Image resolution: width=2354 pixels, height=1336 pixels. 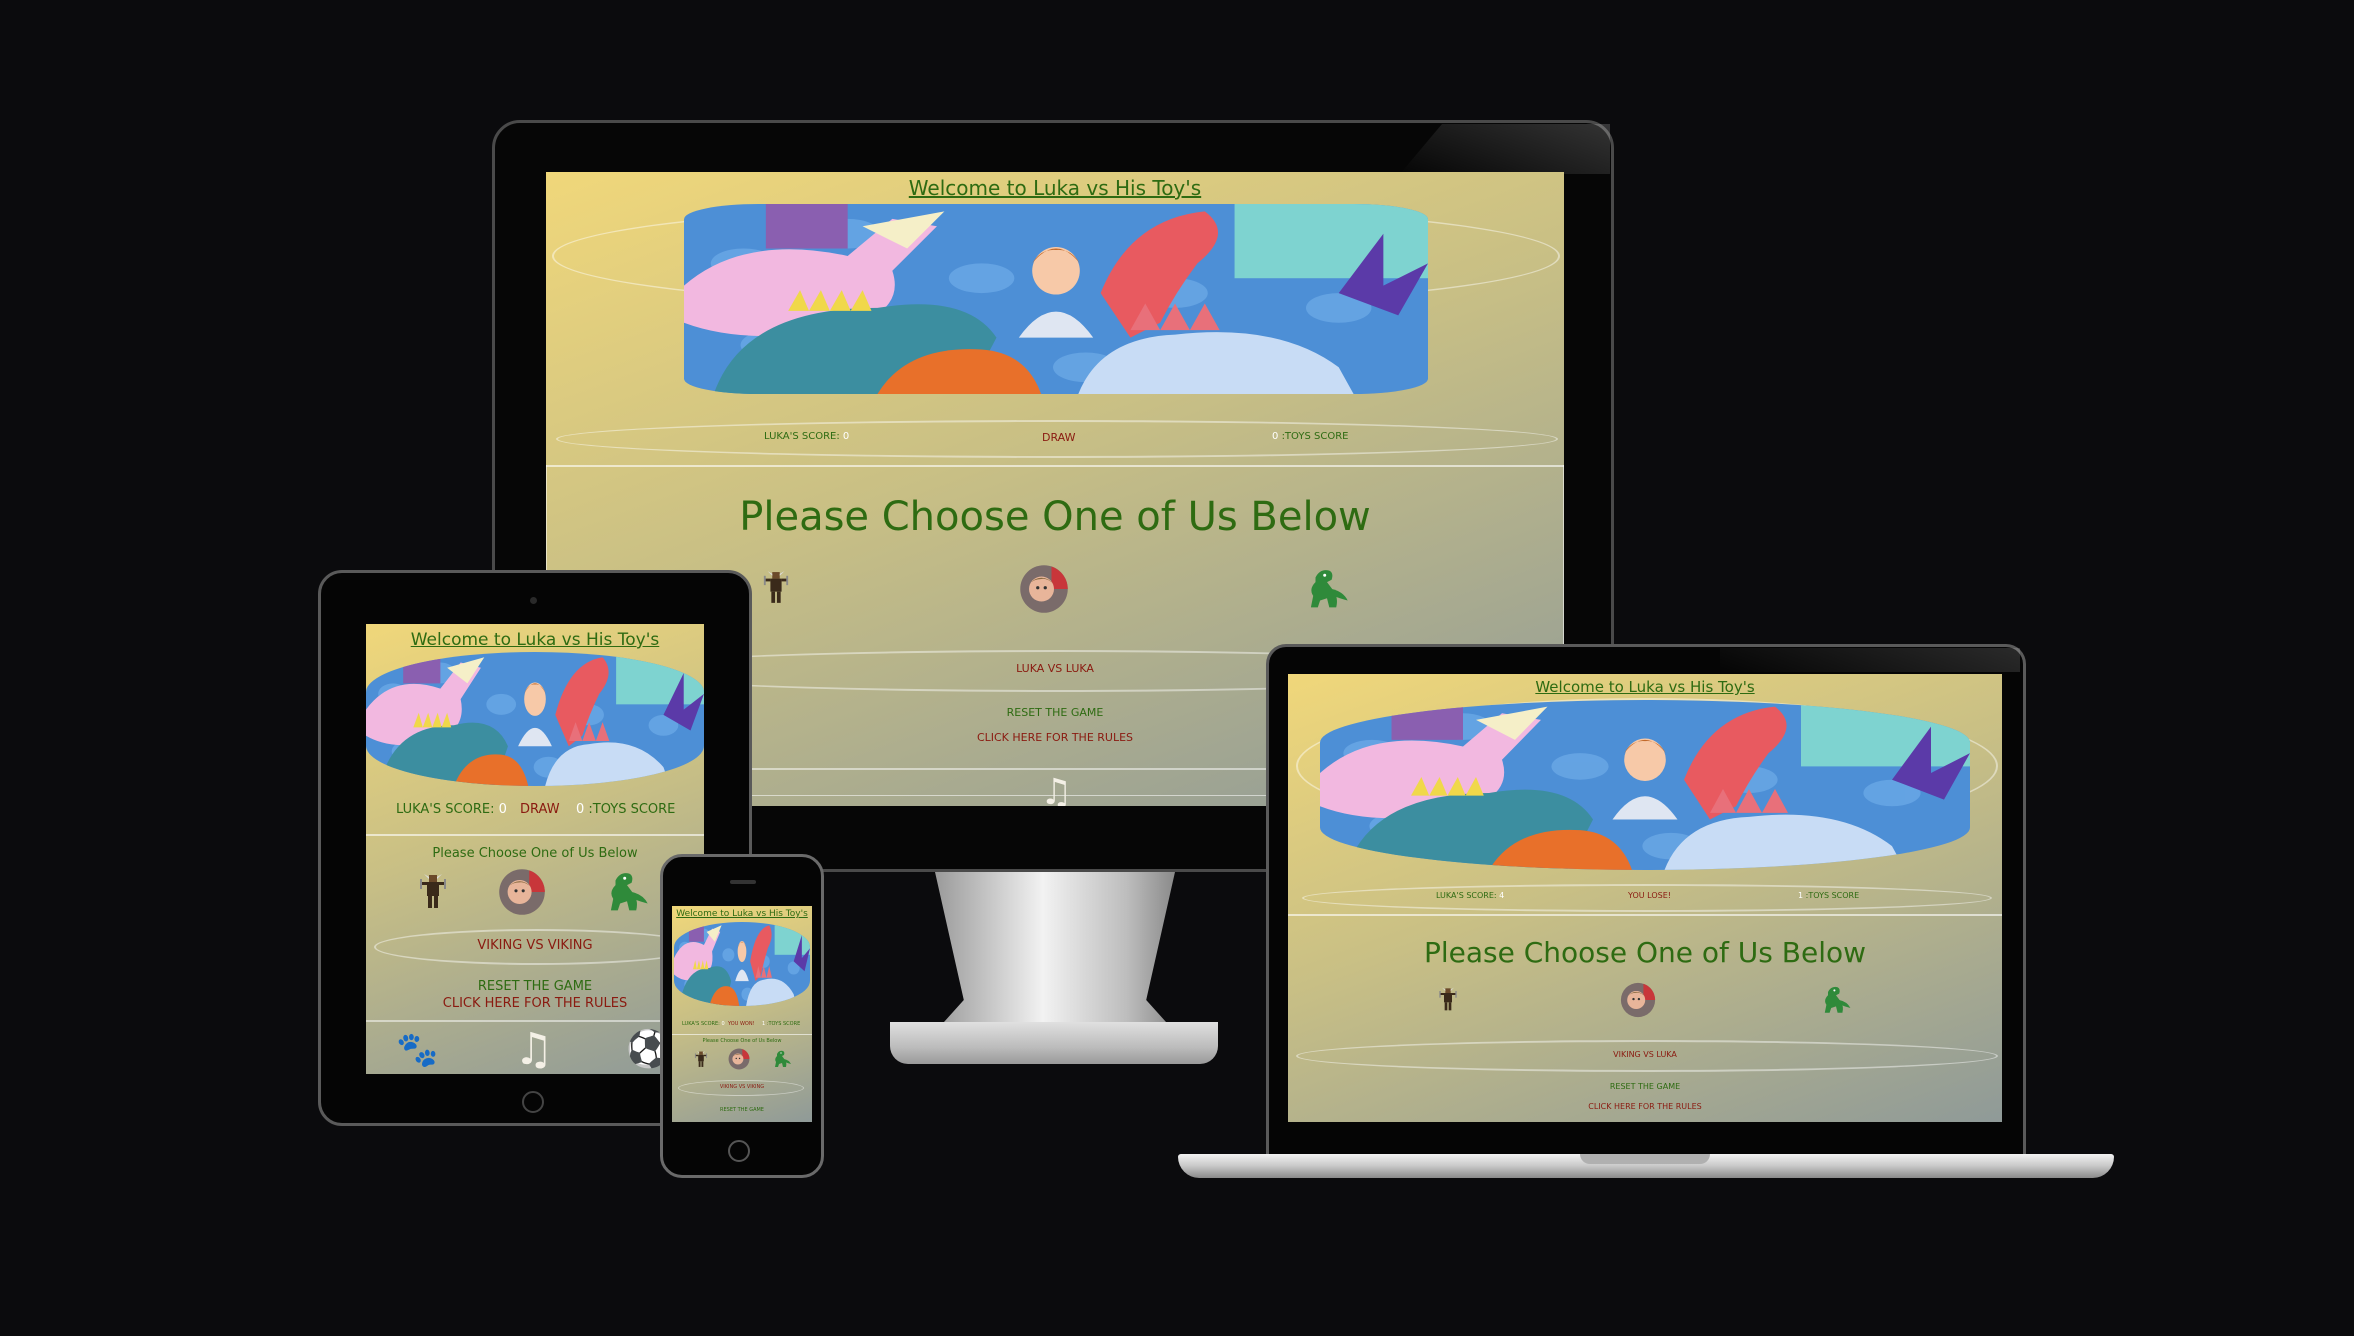 What do you see at coordinates (1870, 660) in the screenshot?
I see `laptop-gloss` at bounding box center [1870, 660].